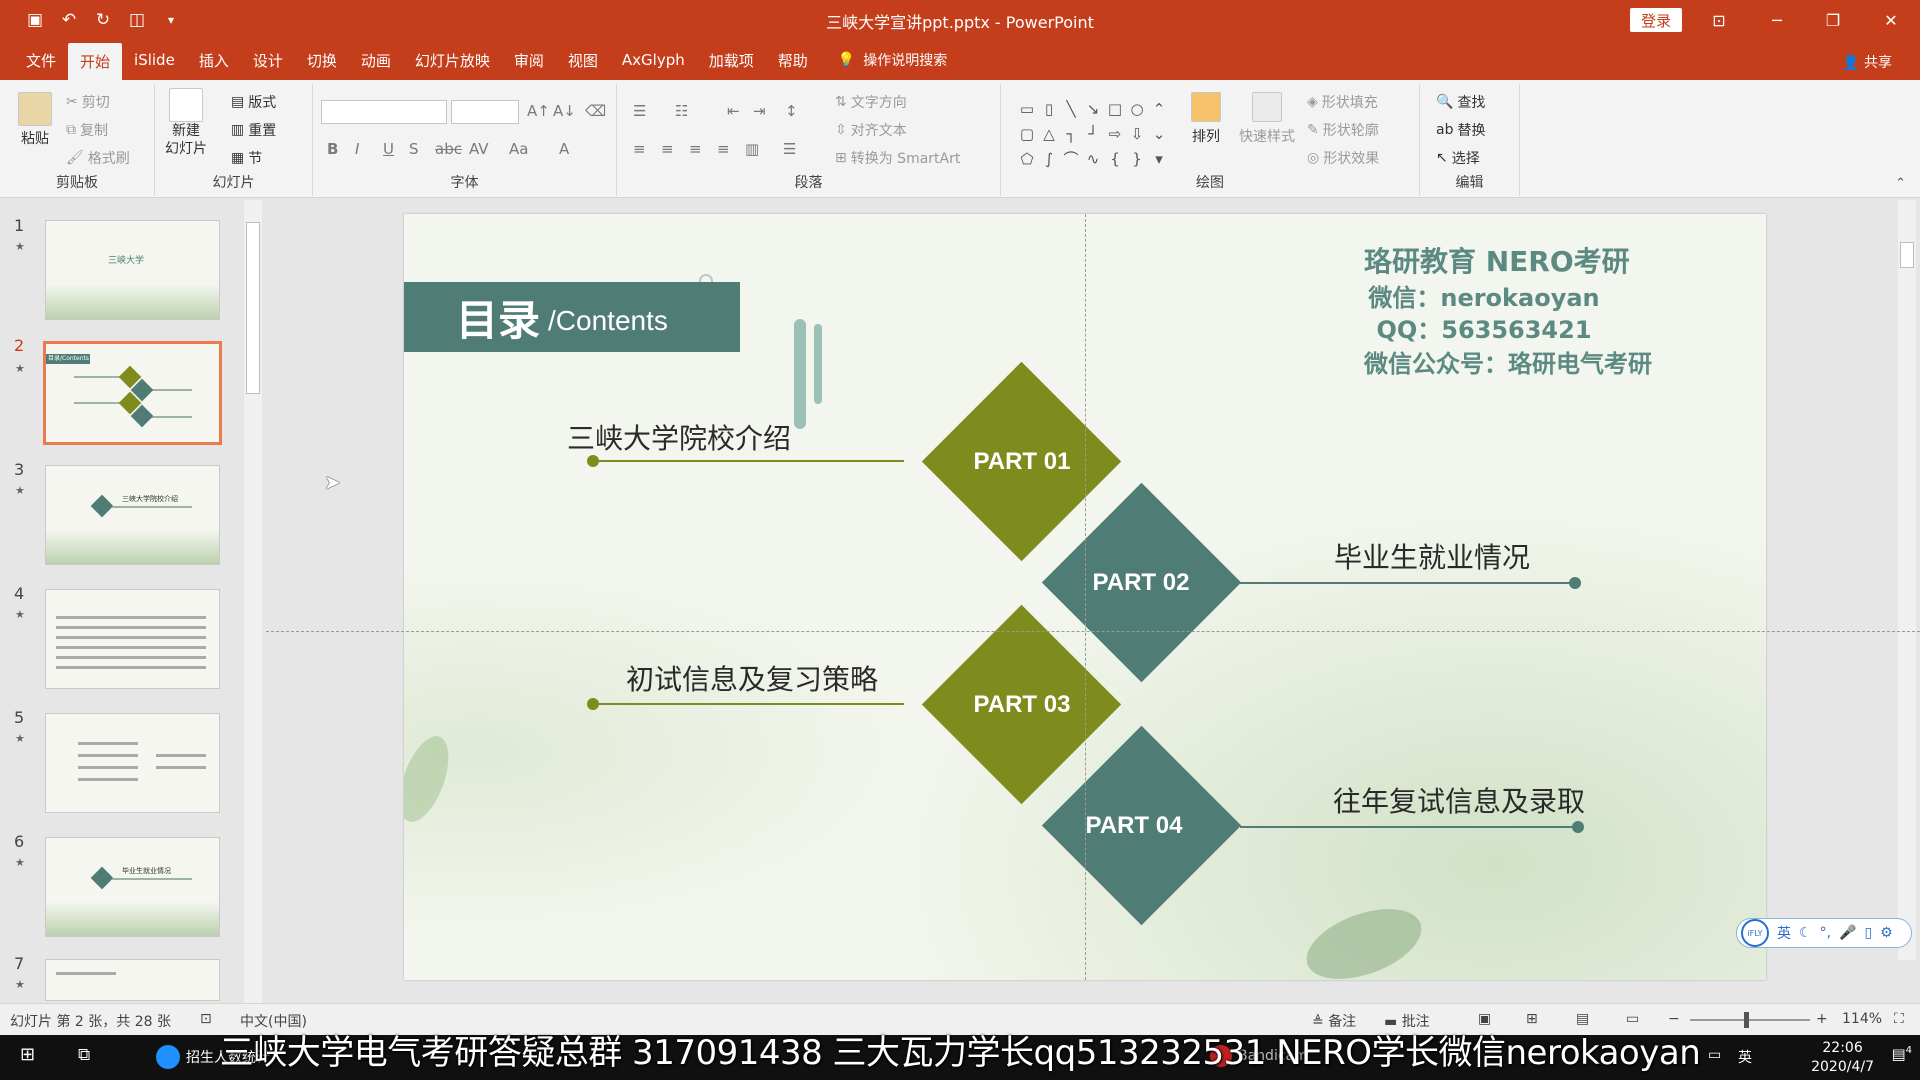  What do you see at coordinates (564, 111) in the screenshot?
I see `shrink-font-icon: A↓` at bounding box center [564, 111].